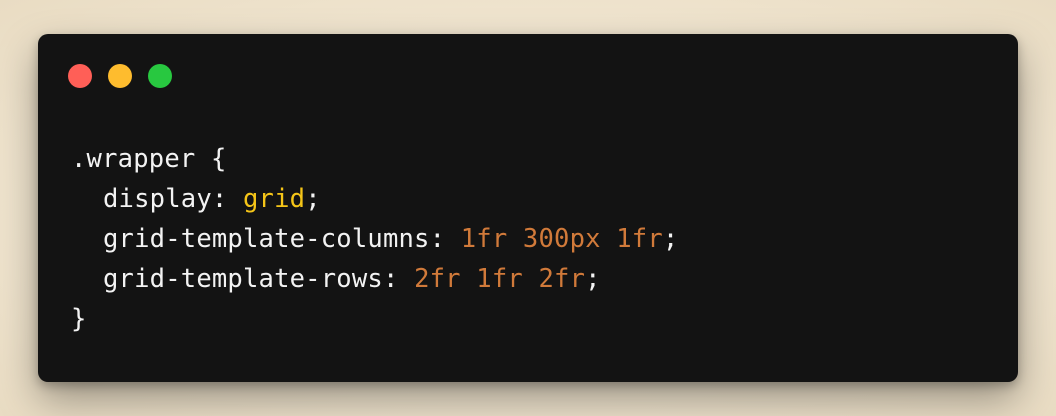 The width and height of the screenshot is (1056, 416). What do you see at coordinates (80, 76) in the screenshot?
I see `close-button` at bounding box center [80, 76].